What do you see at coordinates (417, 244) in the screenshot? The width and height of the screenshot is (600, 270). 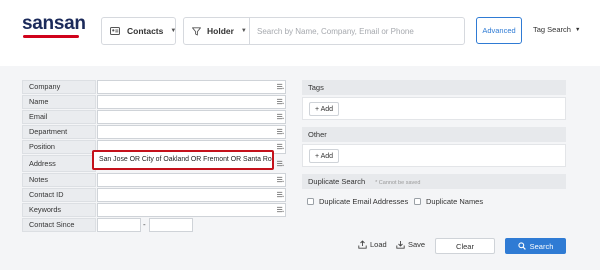 I see `save-label: Save` at bounding box center [417, 244].